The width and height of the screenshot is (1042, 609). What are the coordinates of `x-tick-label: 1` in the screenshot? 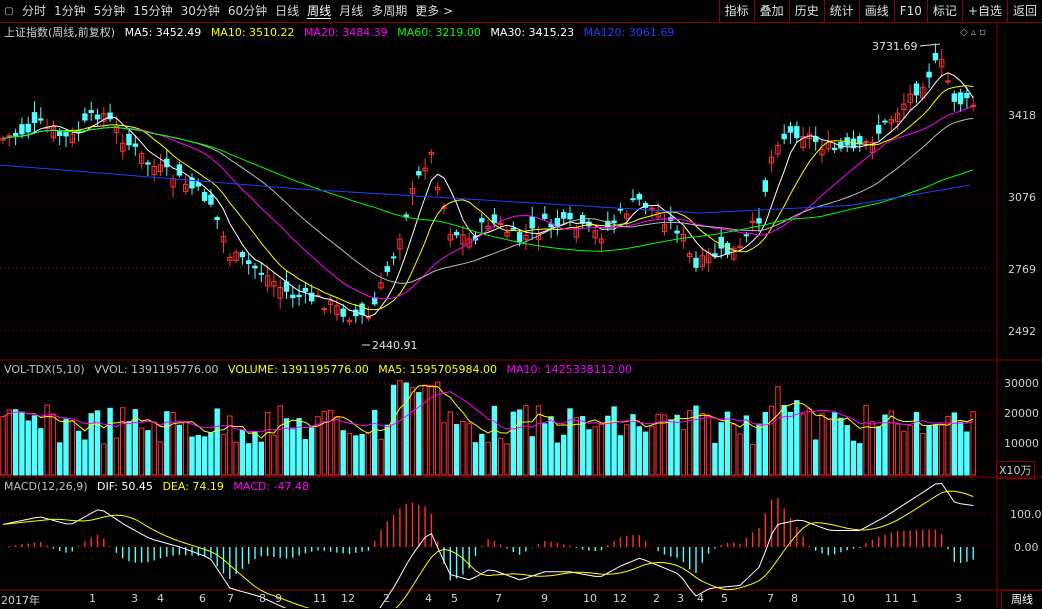 It's located at (92, 598).